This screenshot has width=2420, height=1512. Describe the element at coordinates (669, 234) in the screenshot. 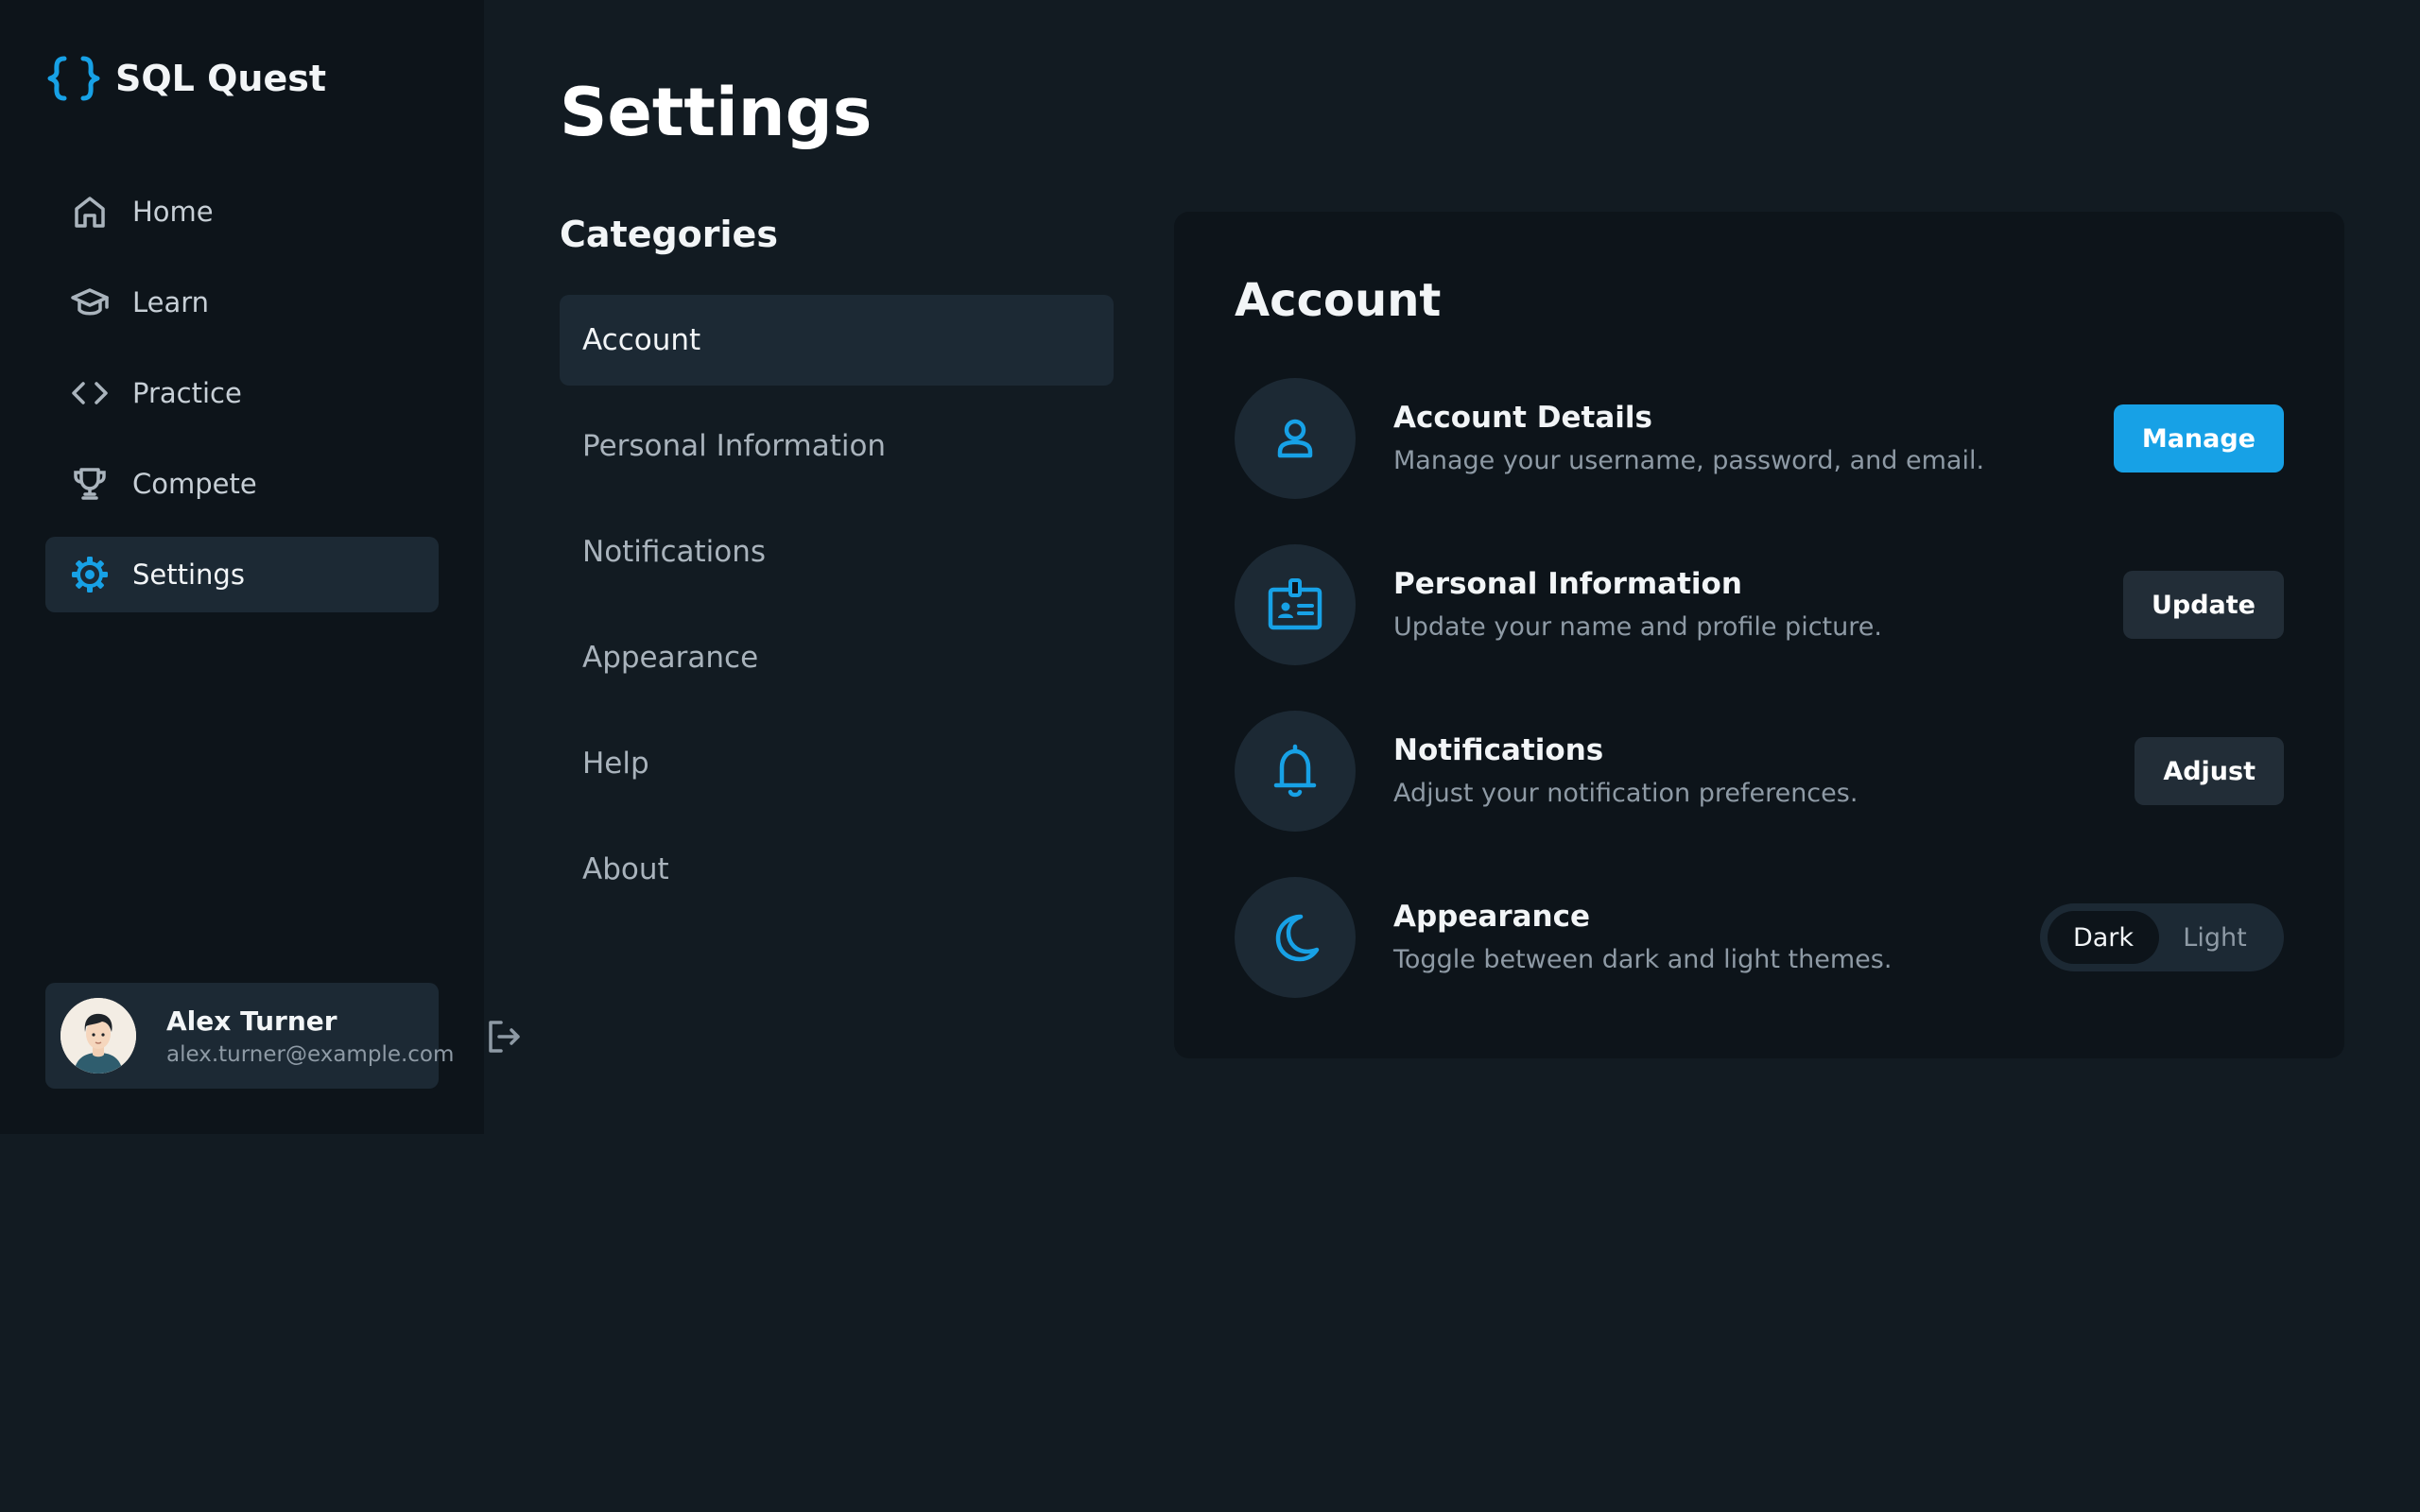

I see `categories-heading: Categories` at that location.